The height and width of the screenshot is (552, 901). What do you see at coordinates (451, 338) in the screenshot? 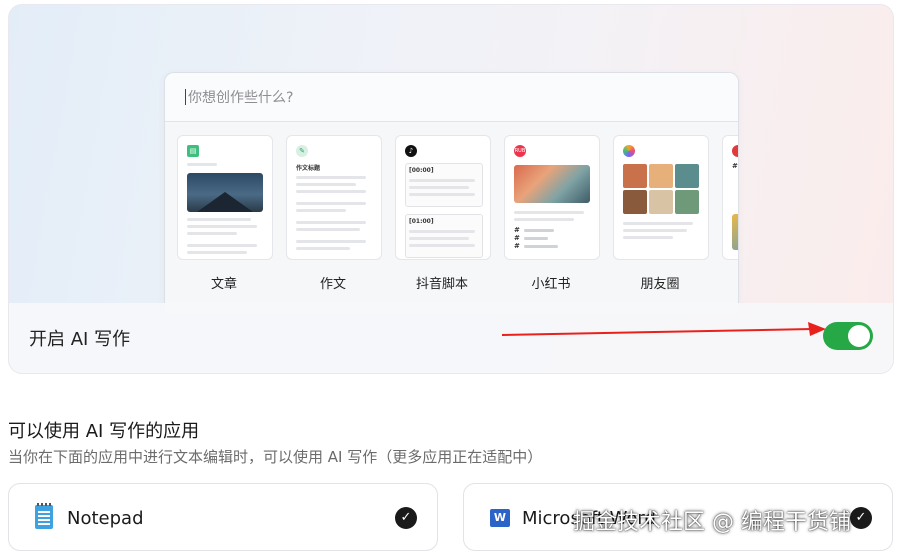
I see `ai-writing-toggle-row: 开启 AI 写作` at bounding box center [451, 338].